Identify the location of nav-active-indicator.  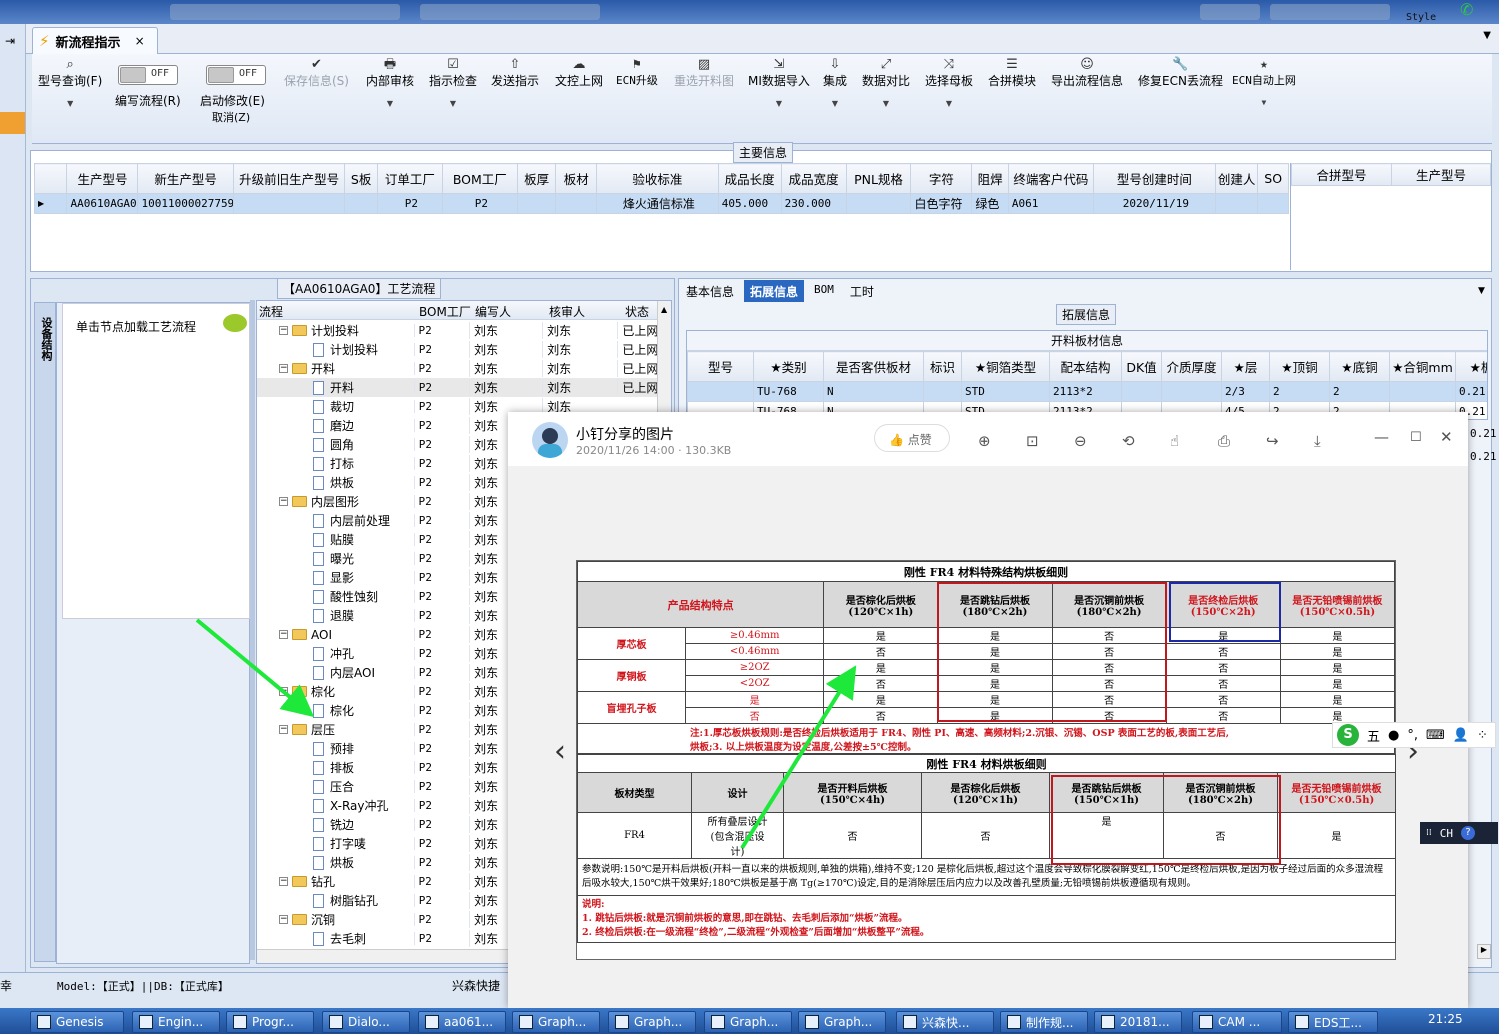
(12, 123).